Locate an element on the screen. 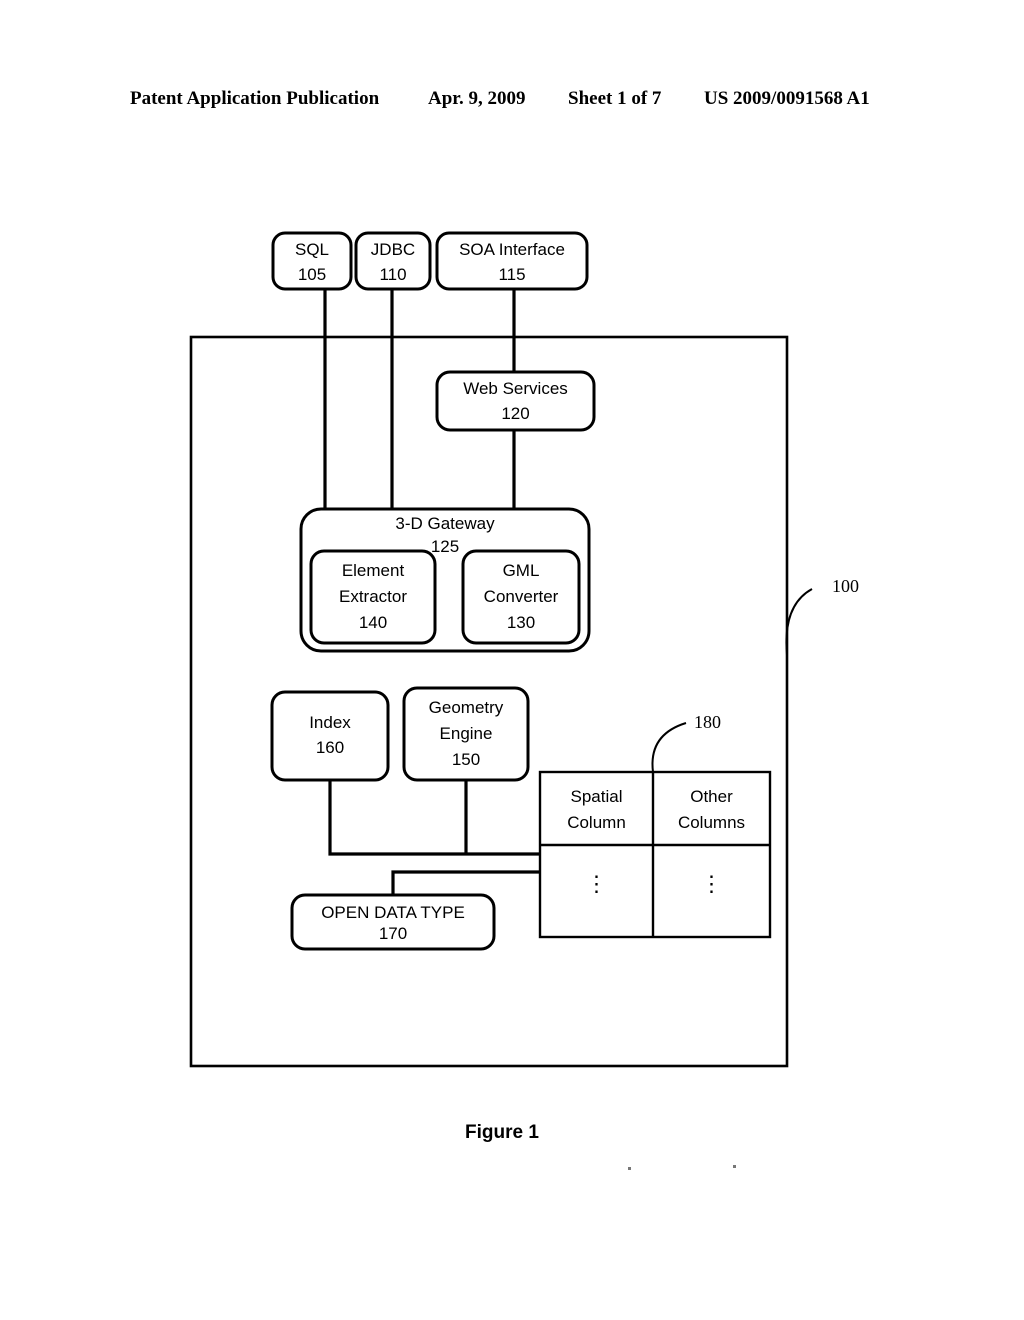  label-table-col0-line2: Column is located at coordinates (596, 822).